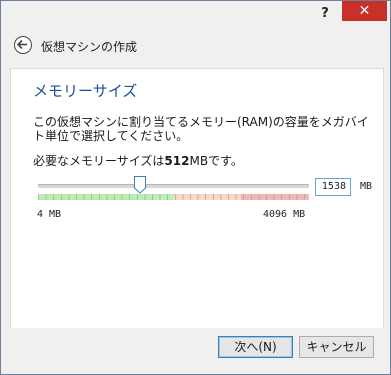 The width and height of the screenshot is (391, 375). Describe the element at coordinates (364, 11) in the screenshot. I see `close-button: ✕` at that location.